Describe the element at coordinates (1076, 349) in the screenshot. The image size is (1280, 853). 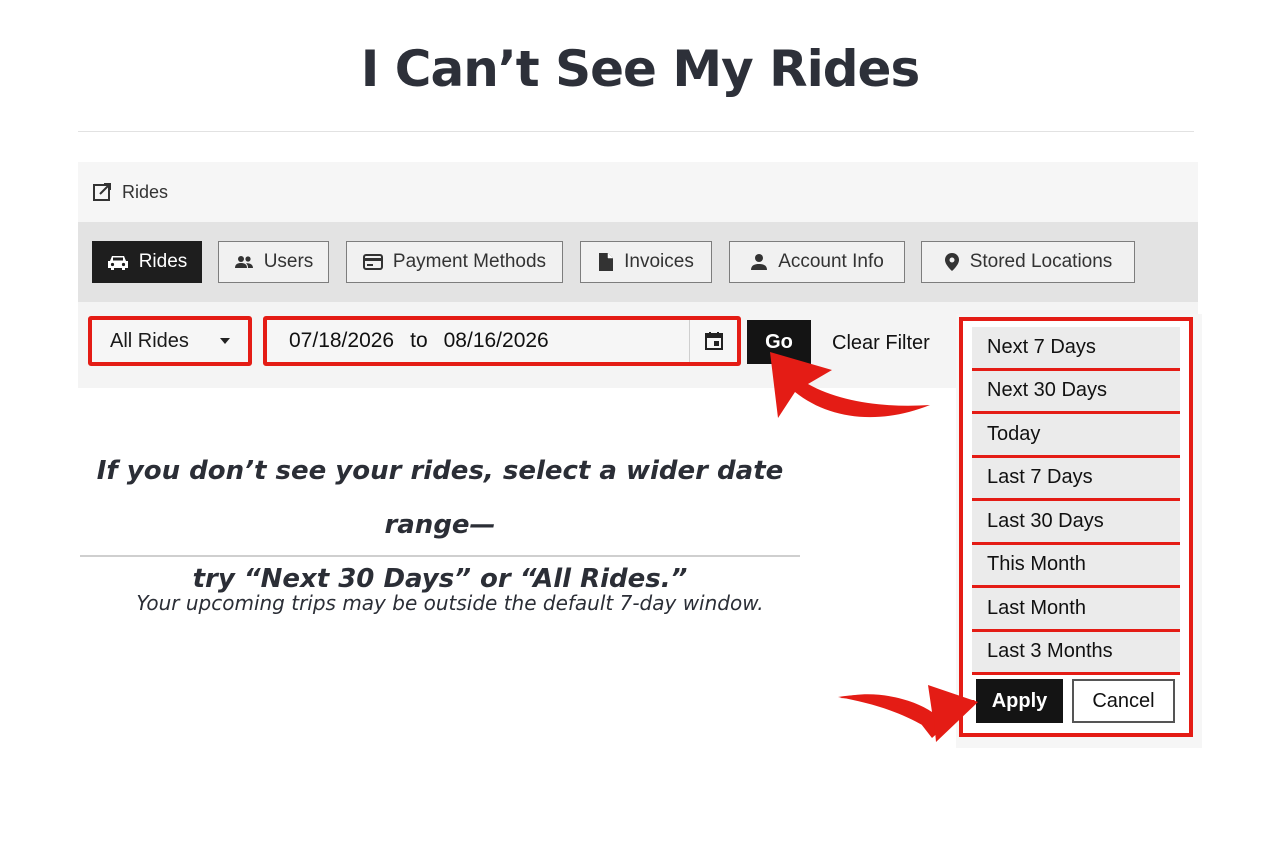
I see `range-option-next-7-days: Next 7 Days` at that location.